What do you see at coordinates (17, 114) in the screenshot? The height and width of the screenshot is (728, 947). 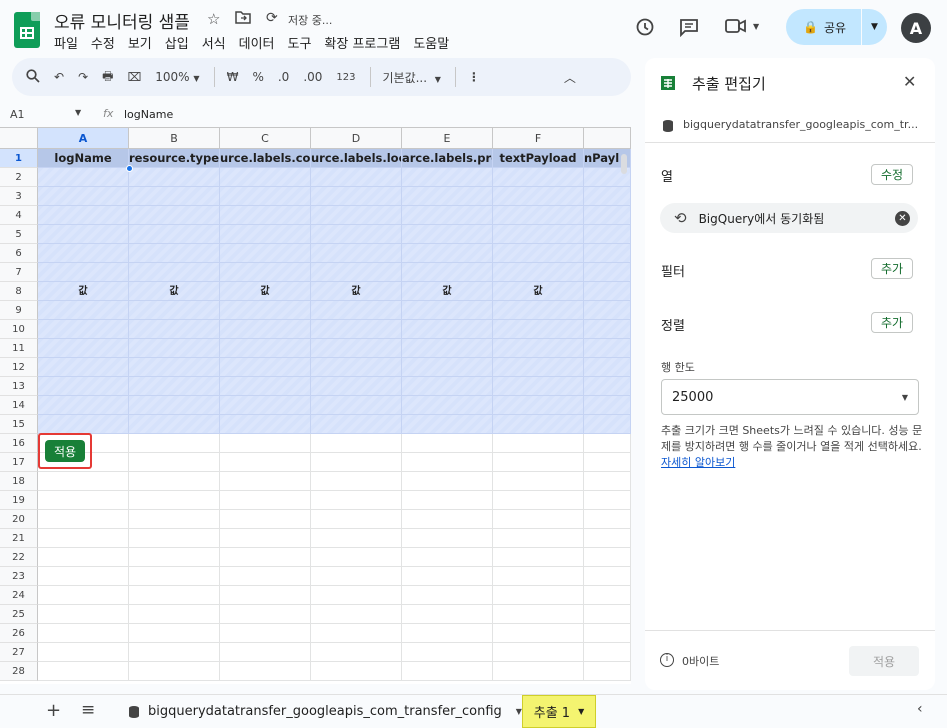 I see `cell-reference: A1` at bounding box center [17, 114].